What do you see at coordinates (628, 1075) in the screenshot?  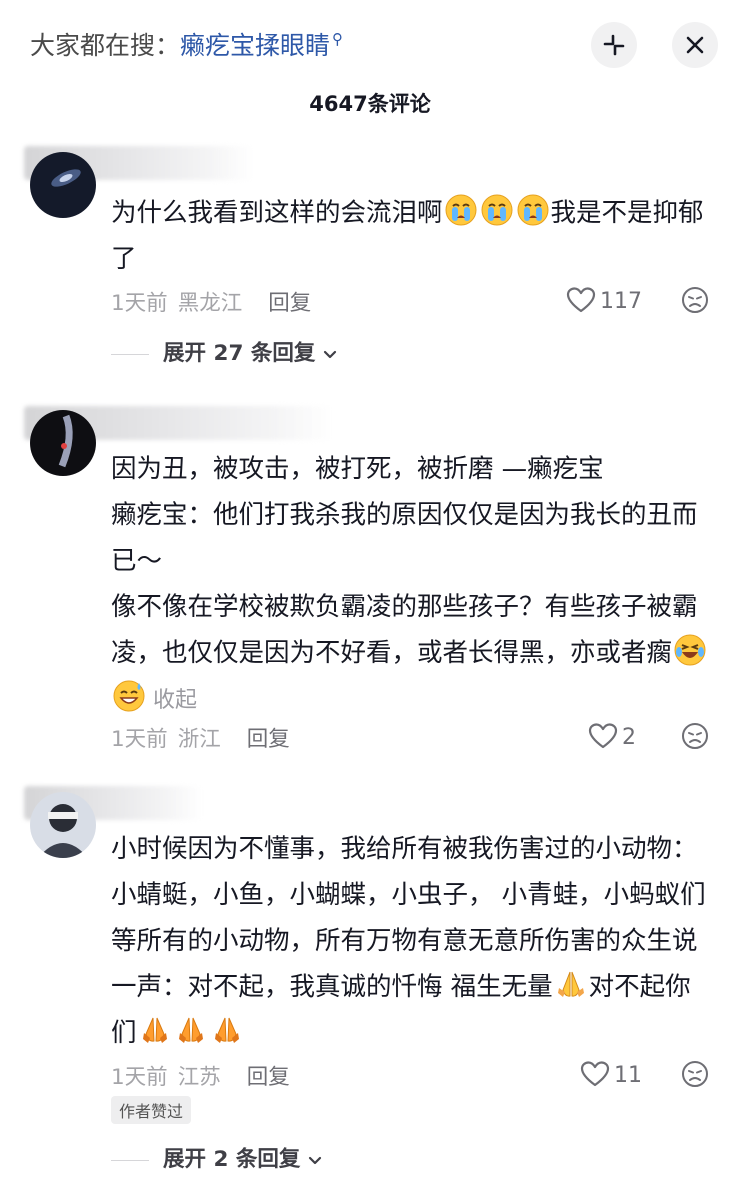 I see `like-count: 11` at bounding box center [628, 1075].